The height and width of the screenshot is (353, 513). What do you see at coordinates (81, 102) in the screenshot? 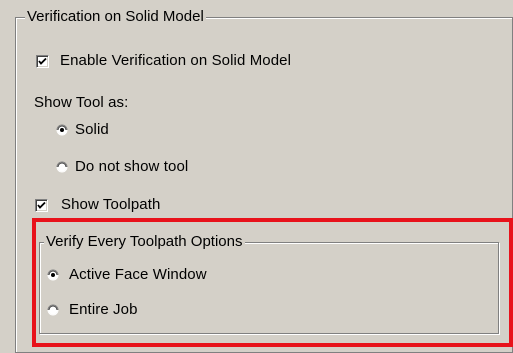
I see `show-tool-as-label: Show Tool as:` at bounding box center [81, 102].